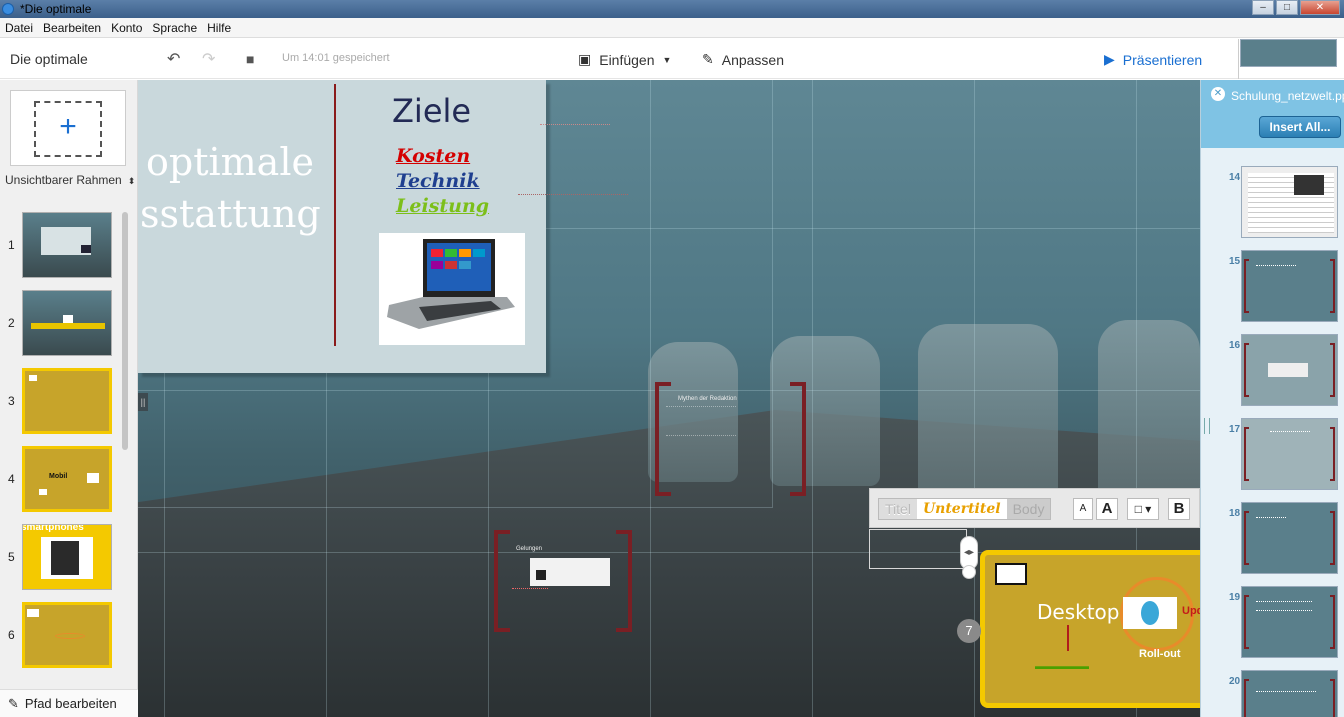 The width and height of the screenshot is (1344, 717). I want to click on menu-datei: Datei, so click(19, 28).